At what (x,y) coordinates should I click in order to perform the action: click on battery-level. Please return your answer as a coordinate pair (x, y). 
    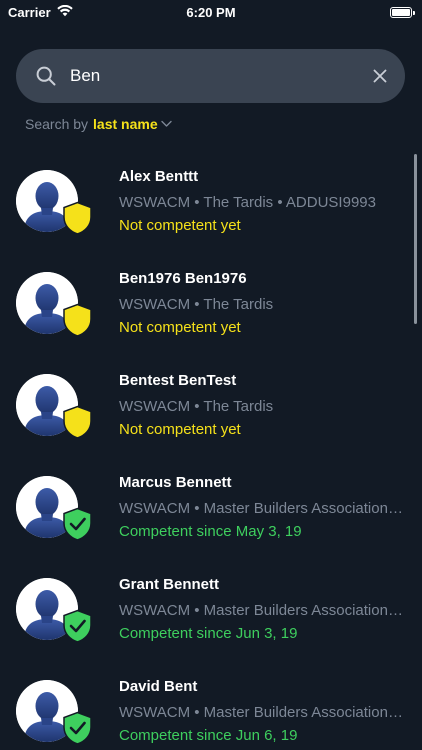
    Looking at the image, I should click on (401, 12).